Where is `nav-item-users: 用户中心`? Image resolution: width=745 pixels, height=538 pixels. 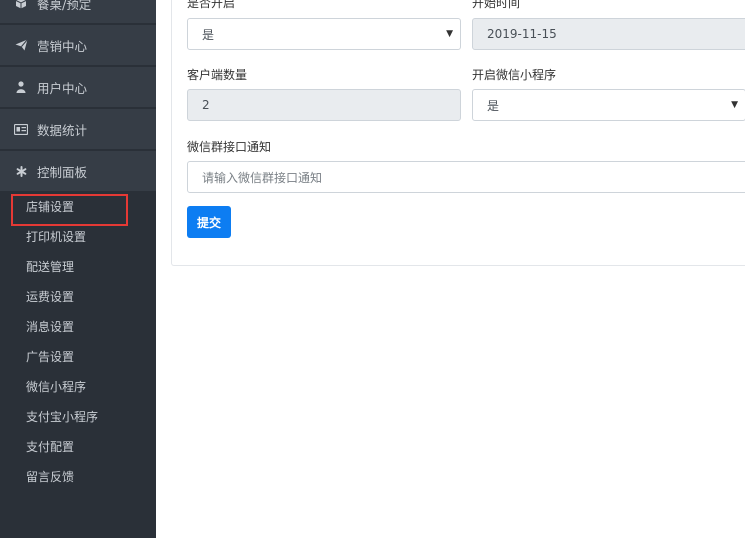
nav-item-users: 用户中心 is located at coordinates (78, 87).